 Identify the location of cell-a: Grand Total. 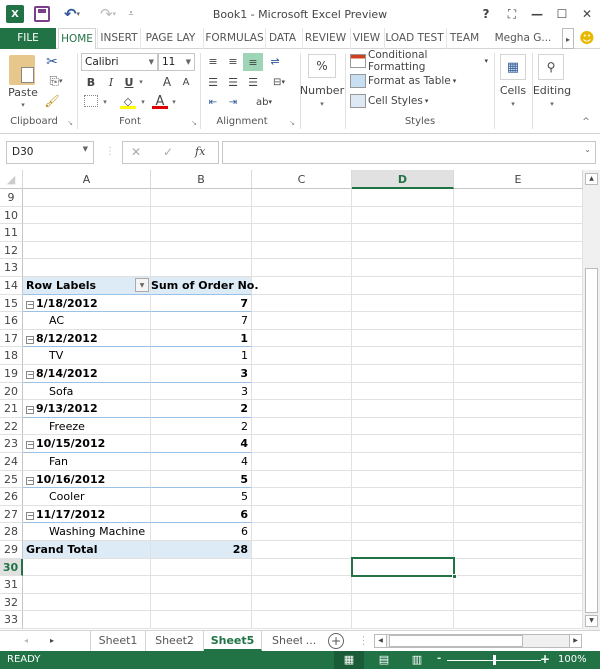
(87, 550).